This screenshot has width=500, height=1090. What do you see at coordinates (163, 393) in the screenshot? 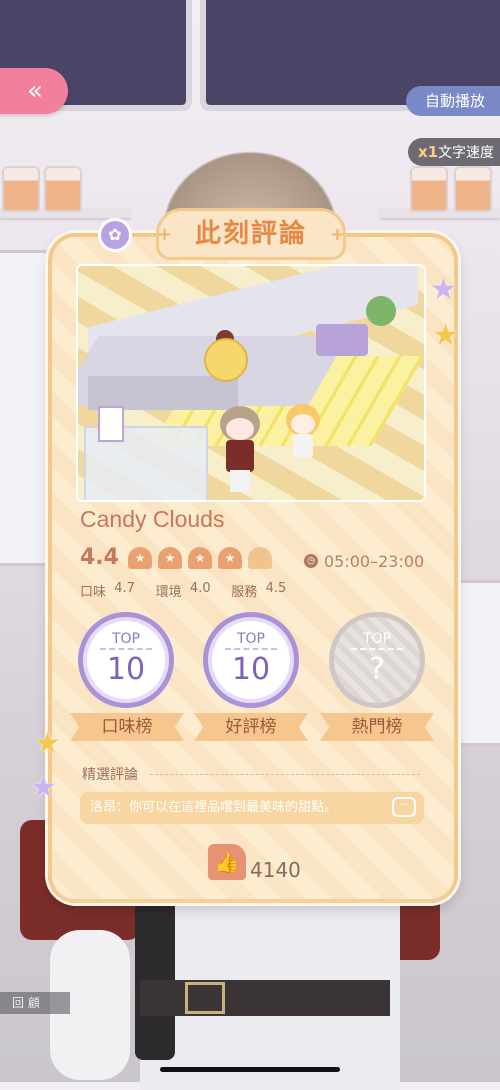
I see `scene-counter-front` at bounding box center [163, 393].